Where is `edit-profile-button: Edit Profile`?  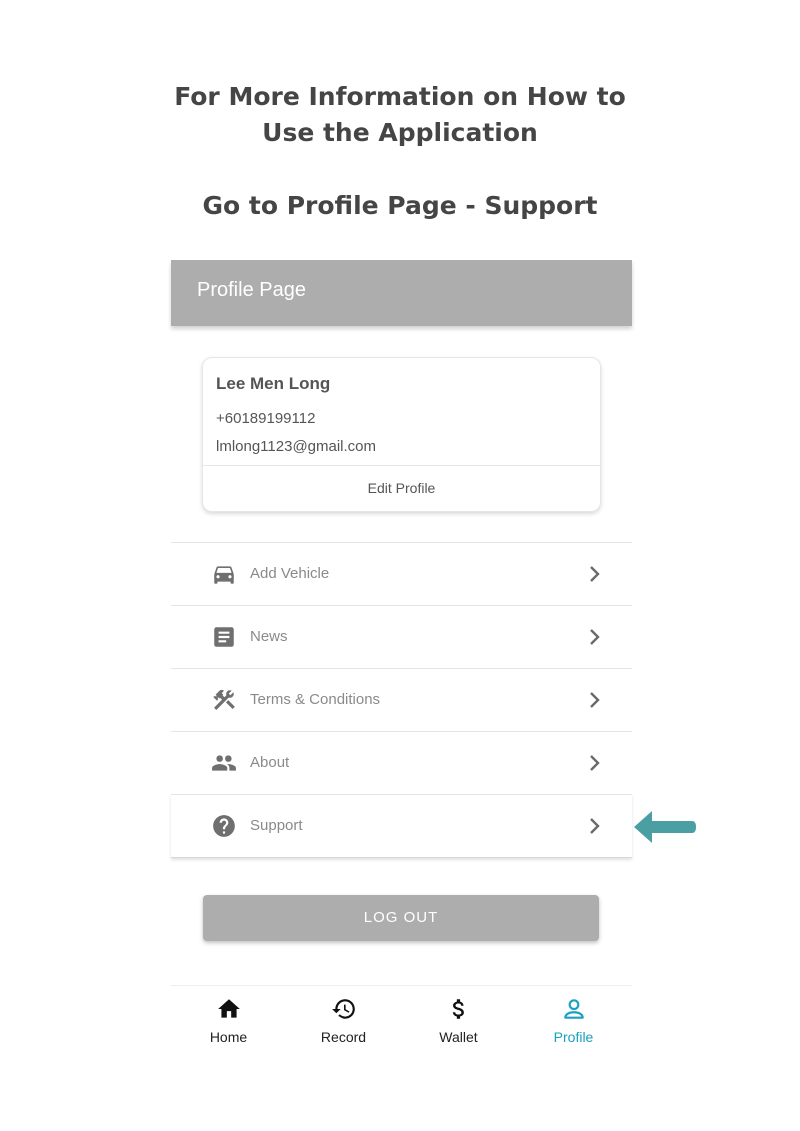 edit-profile-button: Edit Profile is located at coordinates (401, 488).